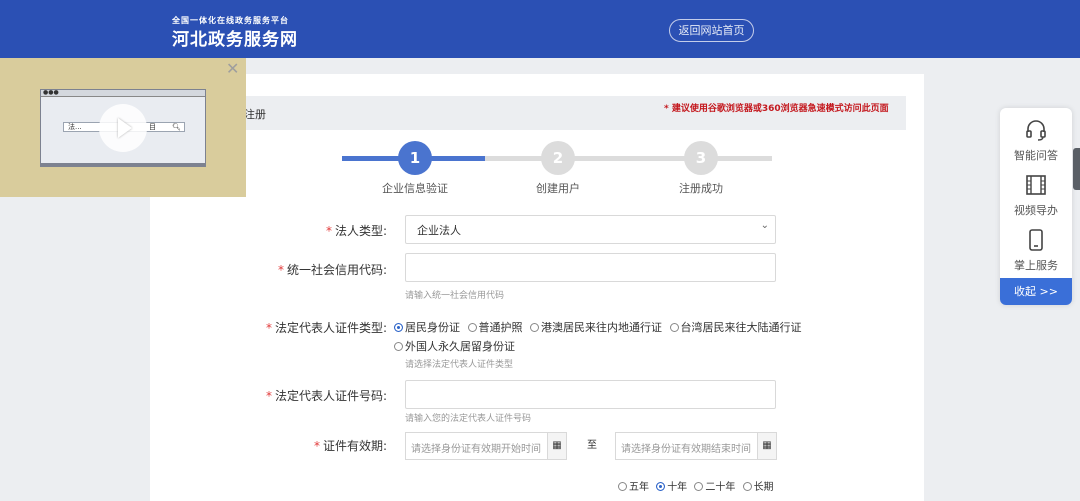 The image size is (1080, 501). I want to click on browser-hint: * 建议使用谷歌浏览器或360浏览器急速模式访问此页面, so click(776, 109).